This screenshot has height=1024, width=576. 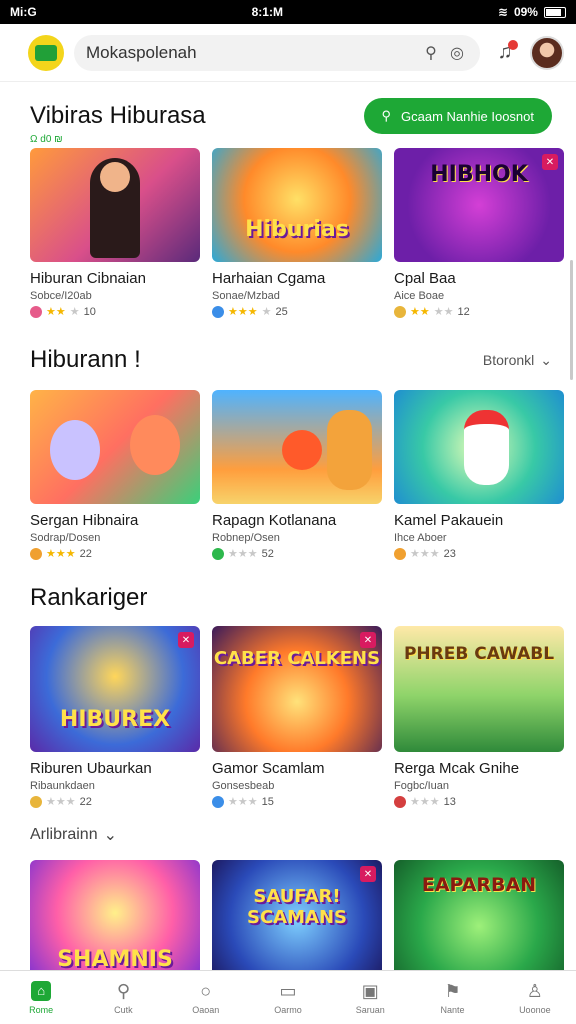 What do you see at coordinates (281, 311) in the screenshot?
I see `rating-count: 25` at bounding box center [281, 311].